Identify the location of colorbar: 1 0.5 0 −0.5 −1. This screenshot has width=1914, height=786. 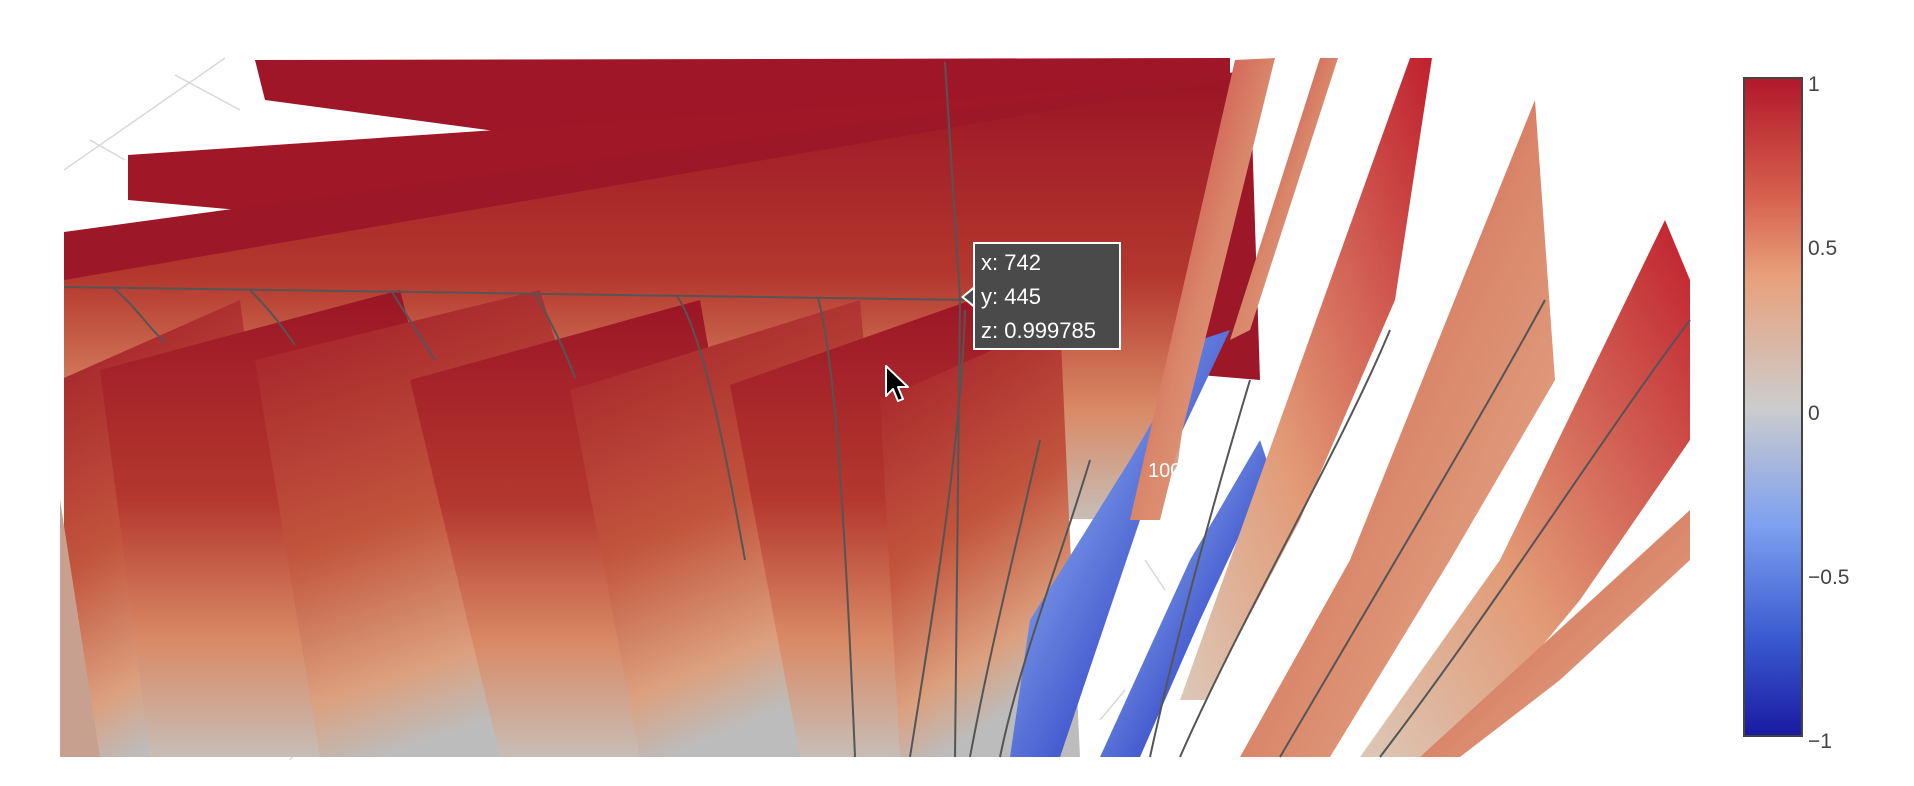
(1796, 413).